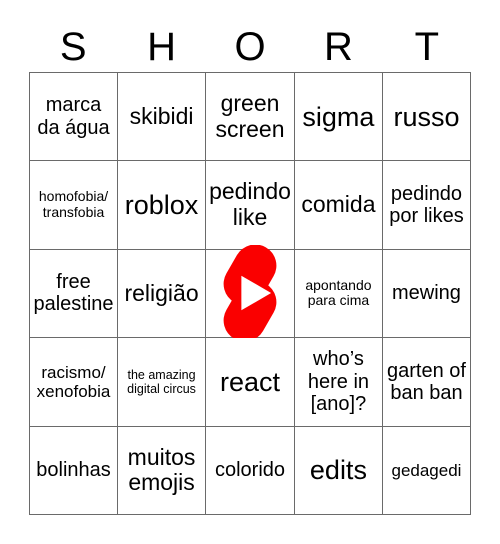 The image size is (500, 544). I want to click on bingo-cell-label: garten of ban ban, so click(426, 381).